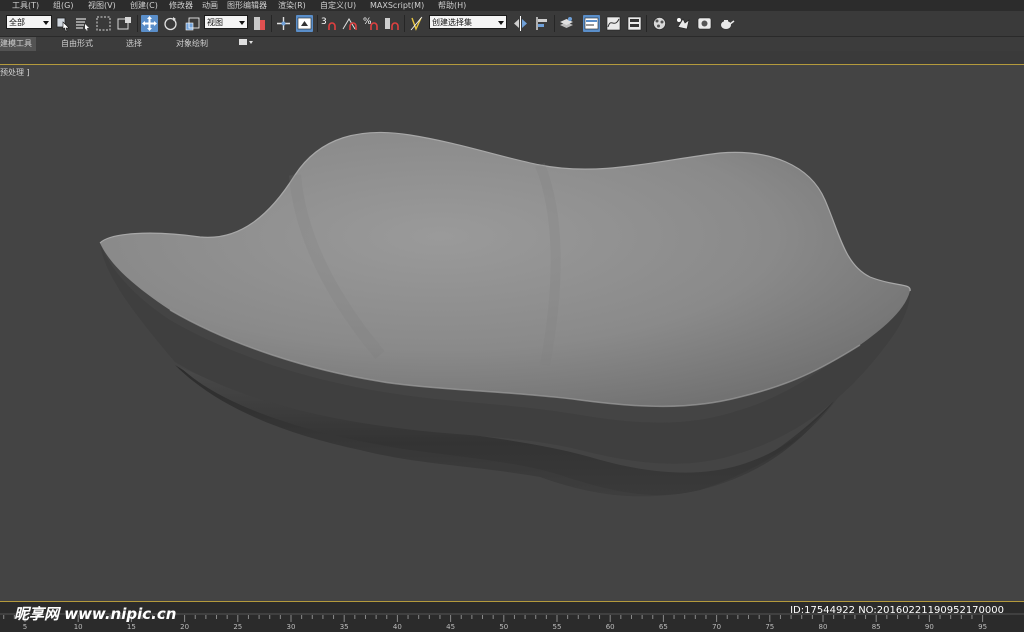  I want to click on menu-help: 帮助(H), so click(452, 5).